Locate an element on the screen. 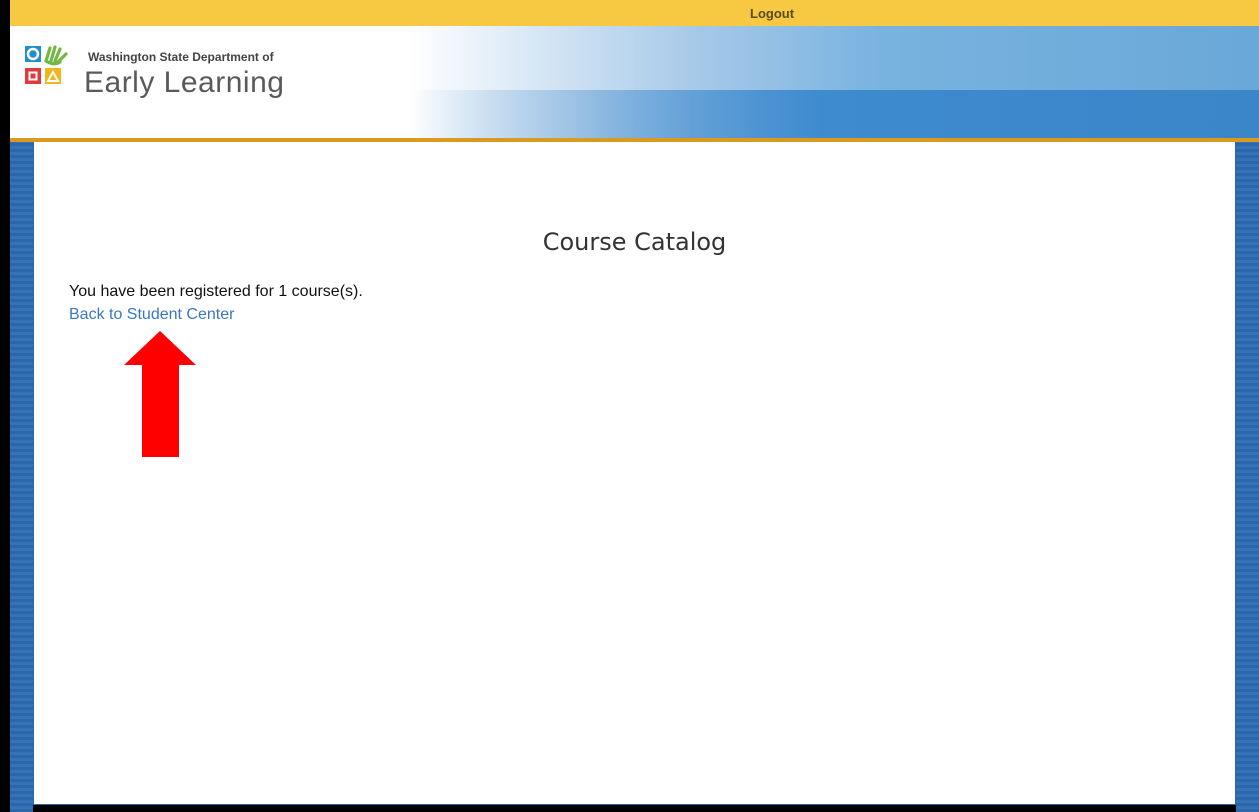 The width and height of the screenshot is (1259, 812). logout-link: Logout is located at coordinates (772, 13).